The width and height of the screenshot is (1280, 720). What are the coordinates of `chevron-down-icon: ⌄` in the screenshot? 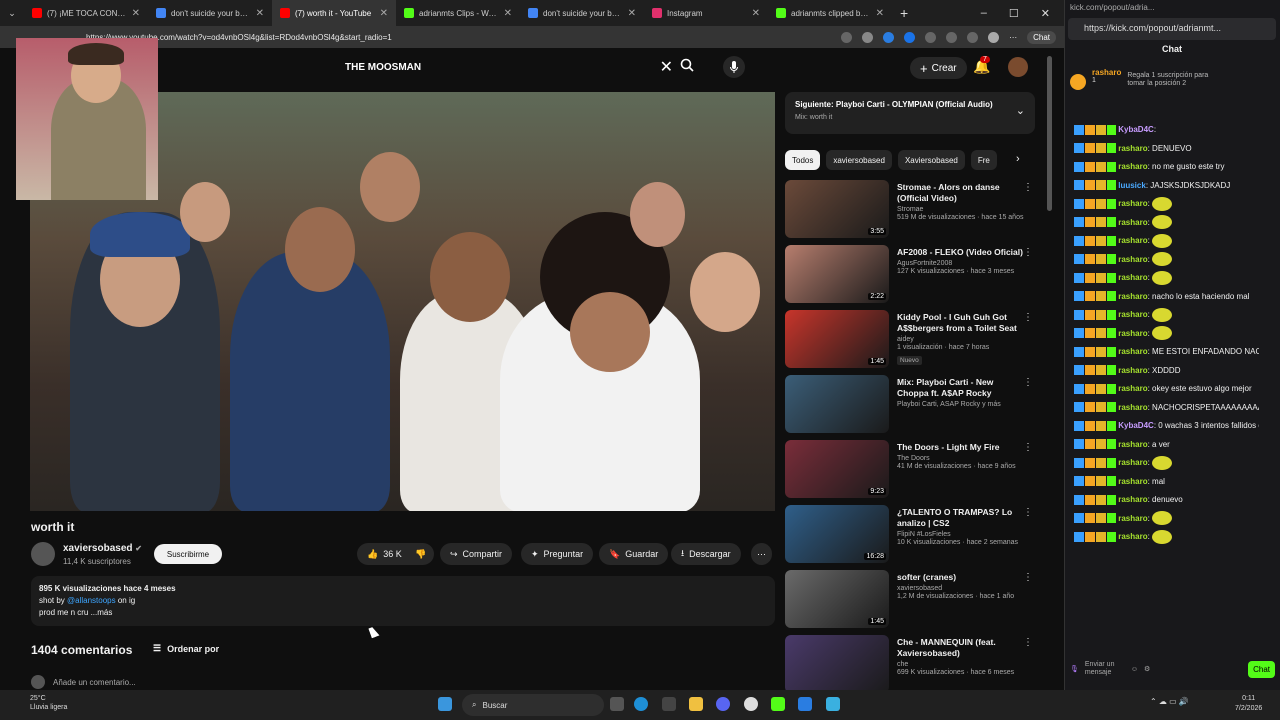 It's located at (1020, 110).